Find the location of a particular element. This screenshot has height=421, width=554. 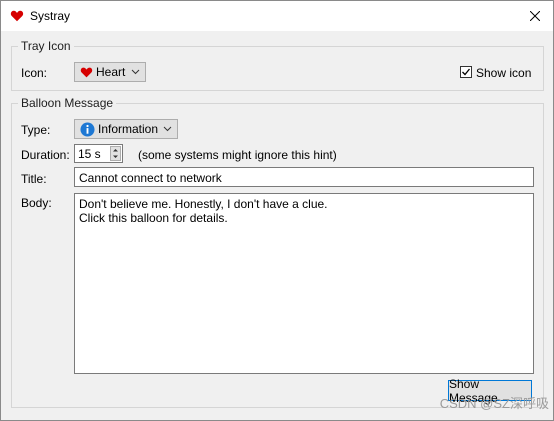

stepper-down-icon is located at coordinates (115, 156).